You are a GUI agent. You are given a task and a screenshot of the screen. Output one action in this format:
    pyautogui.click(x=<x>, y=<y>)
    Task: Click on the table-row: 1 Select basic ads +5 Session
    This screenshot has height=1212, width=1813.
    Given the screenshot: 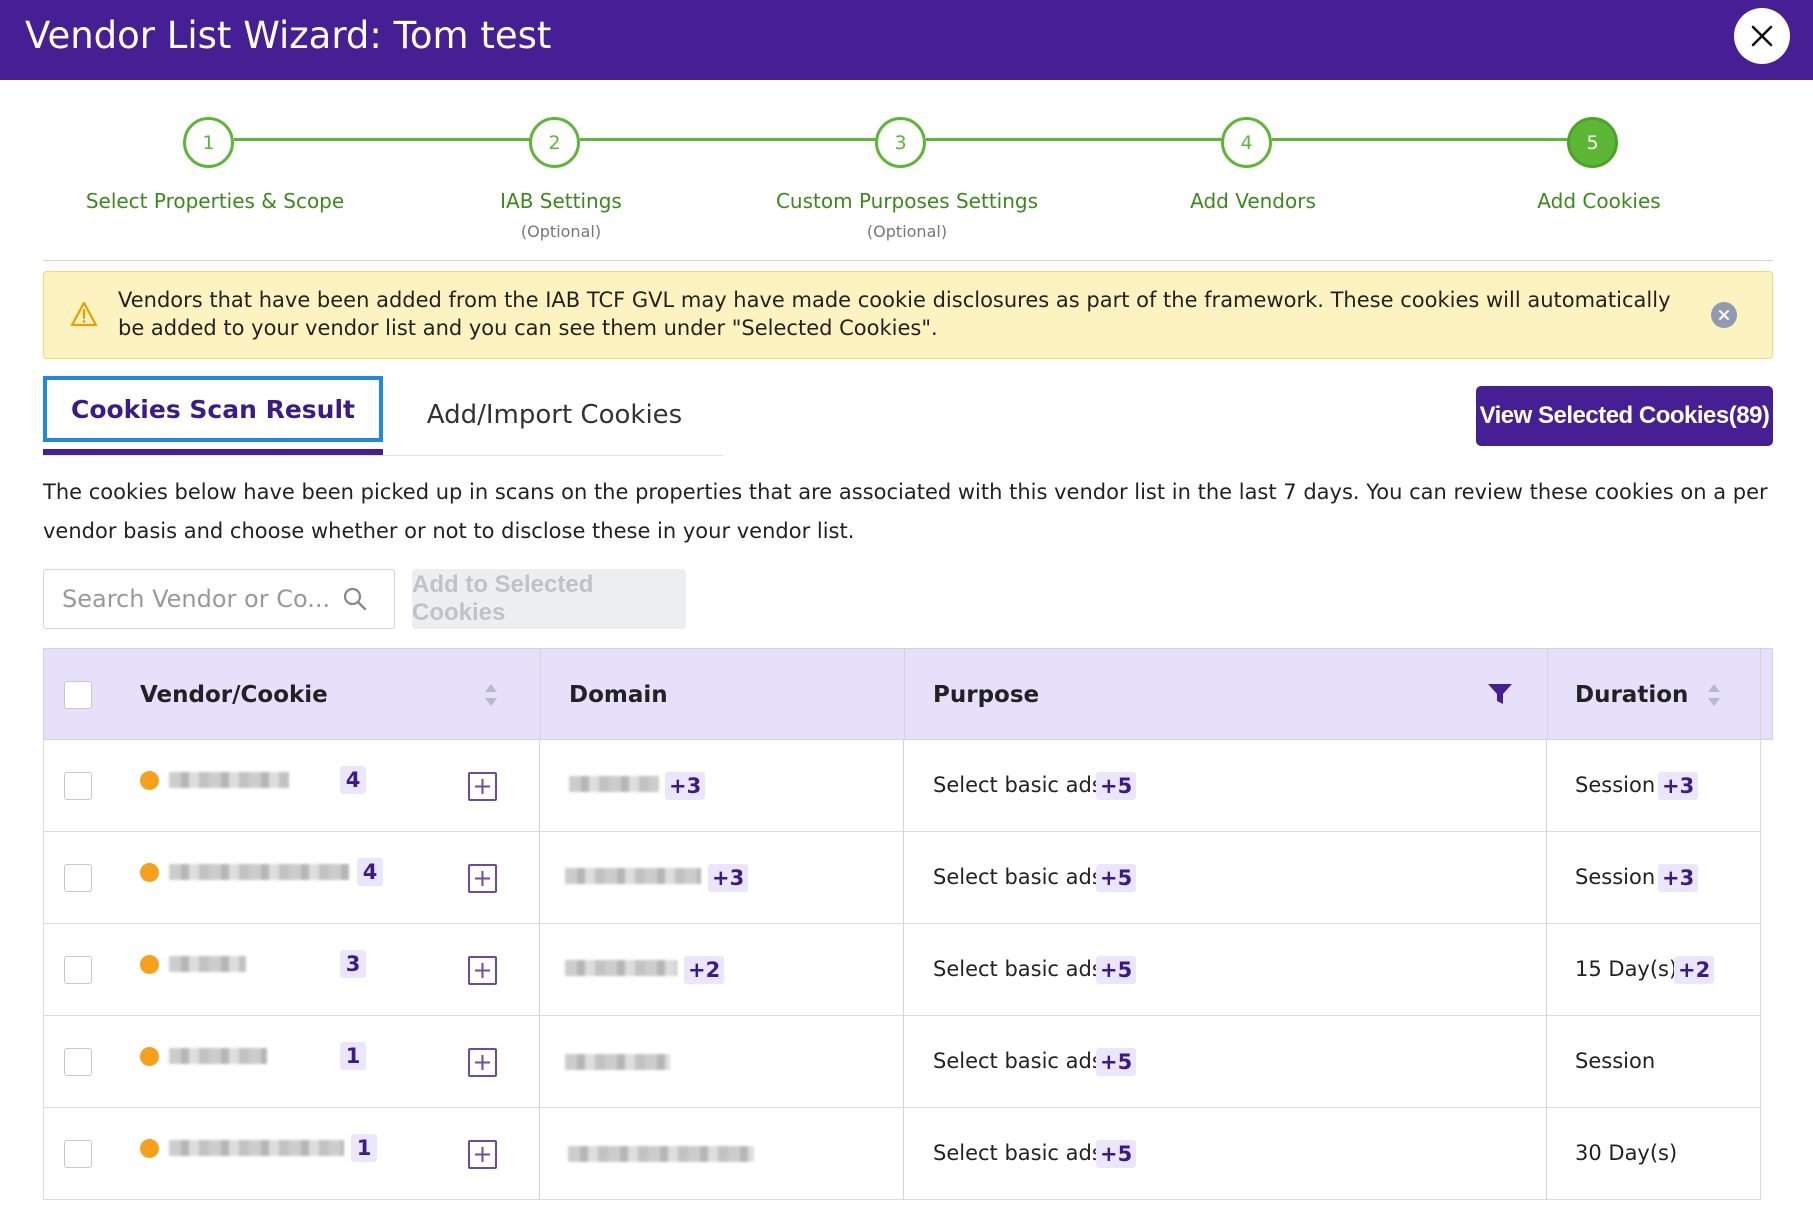 What is the action you would take?
    pyautogui.click(x=902, y=1062)
    